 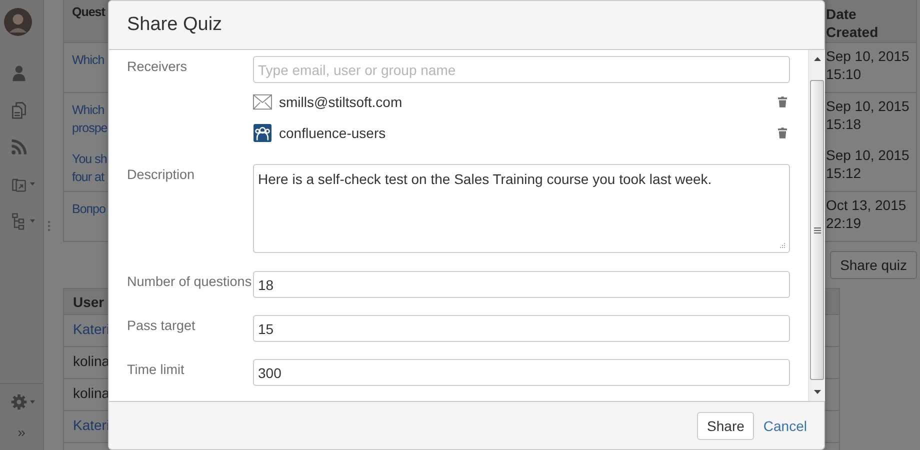 What do you see at coordinates (174, 25) in the screenshot?
I see `dialog-title: Share Quiz` at bounding box center [174, 25].